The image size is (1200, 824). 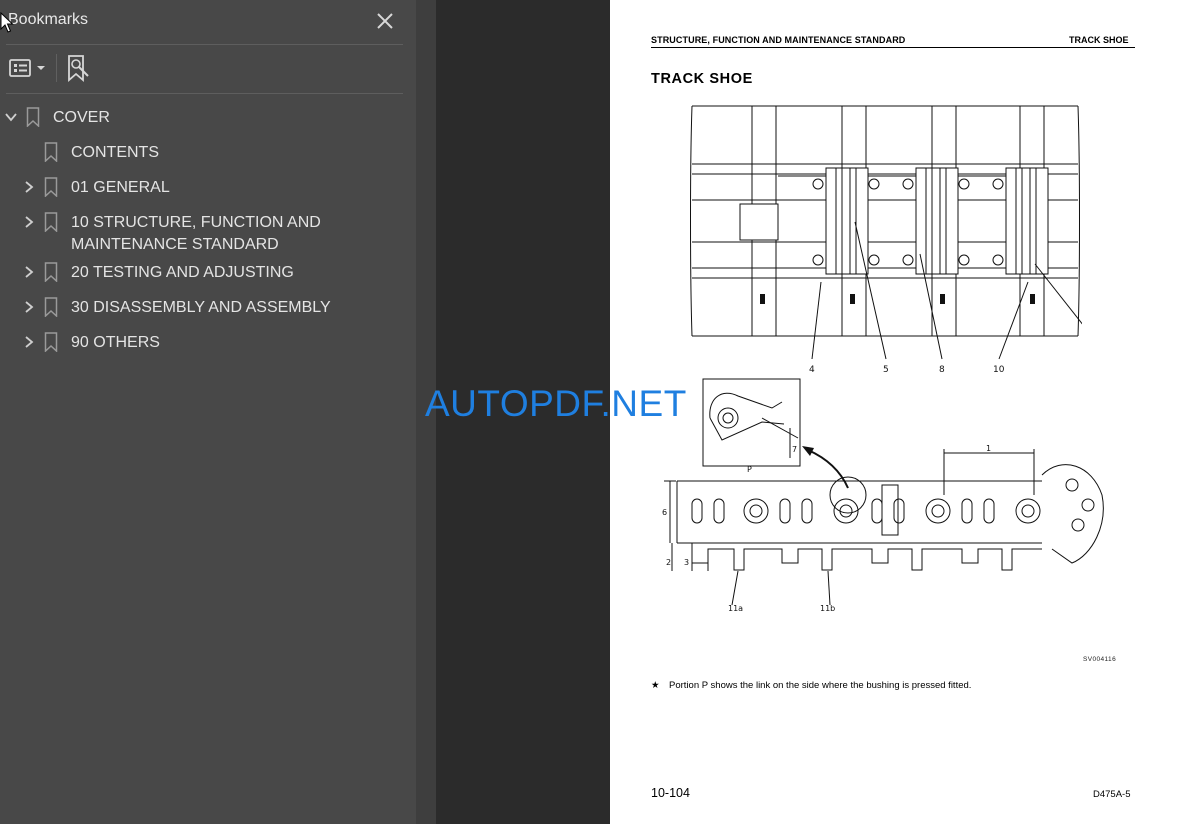 What do you see at coordinates (686, 562) in the screenshot?
I see `dim-label-3: 3` at bounding box center [686, 562].